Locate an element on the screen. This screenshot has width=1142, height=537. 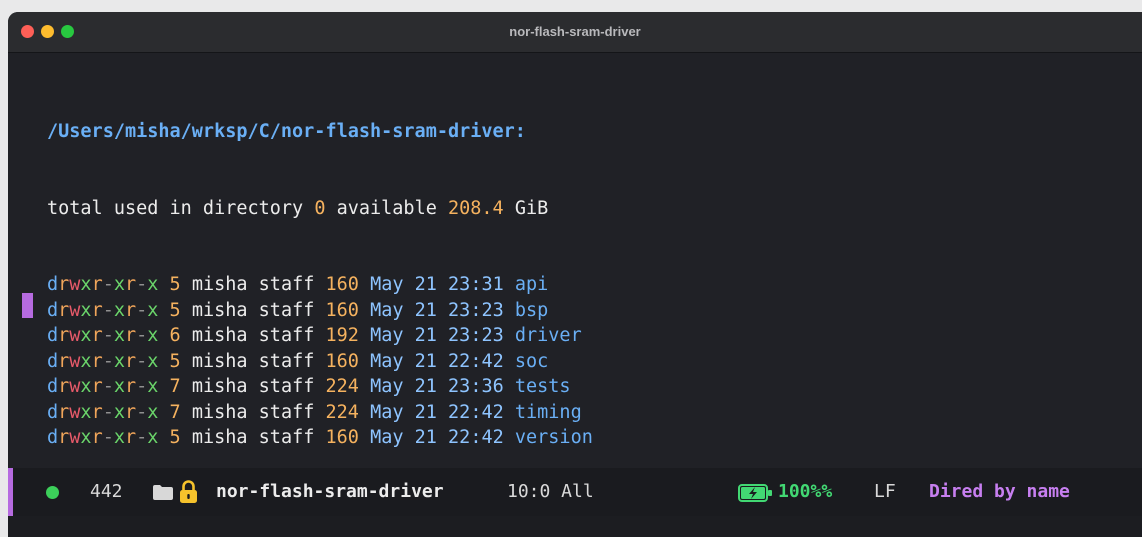
file-name: driver is located at coordinates (548, 335).